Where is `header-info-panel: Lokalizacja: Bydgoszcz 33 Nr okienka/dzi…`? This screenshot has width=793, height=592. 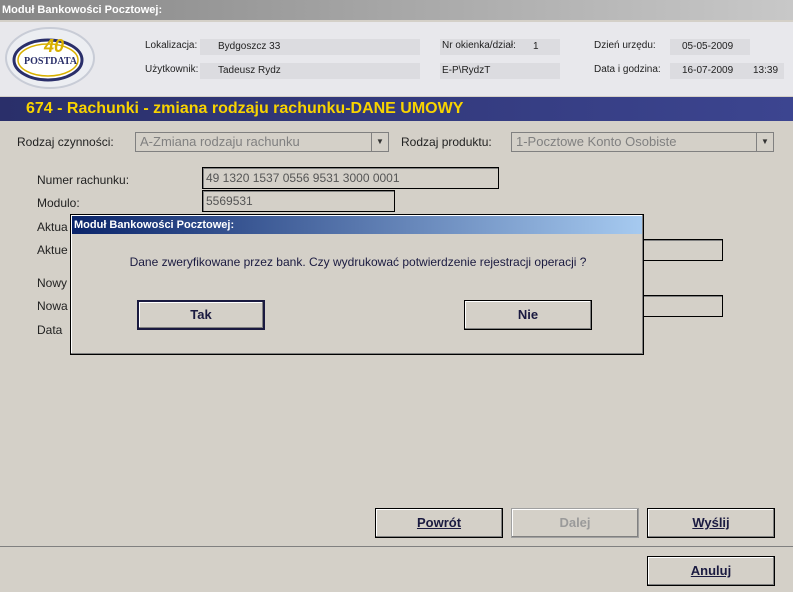 header-info-panel: Lokalizacja: Bydgoszcz 33 Nr okienka/dzi… is located at coordinates (460, 57).